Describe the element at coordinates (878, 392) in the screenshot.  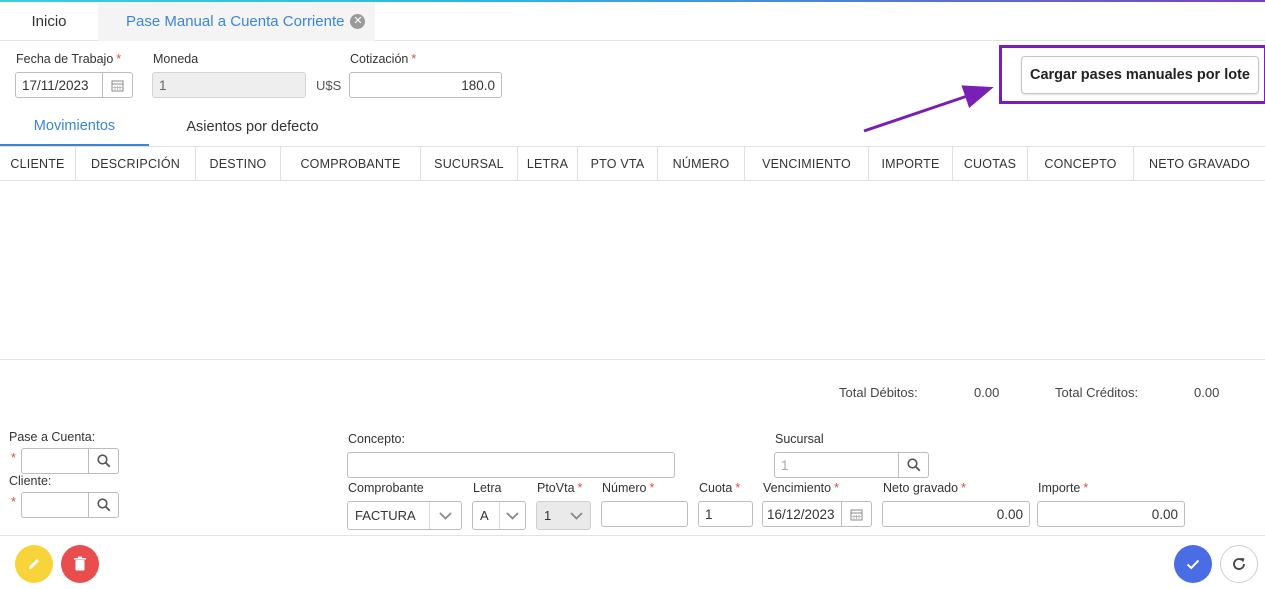
I see `total-debitos-label: Total Débitos:` at that location.